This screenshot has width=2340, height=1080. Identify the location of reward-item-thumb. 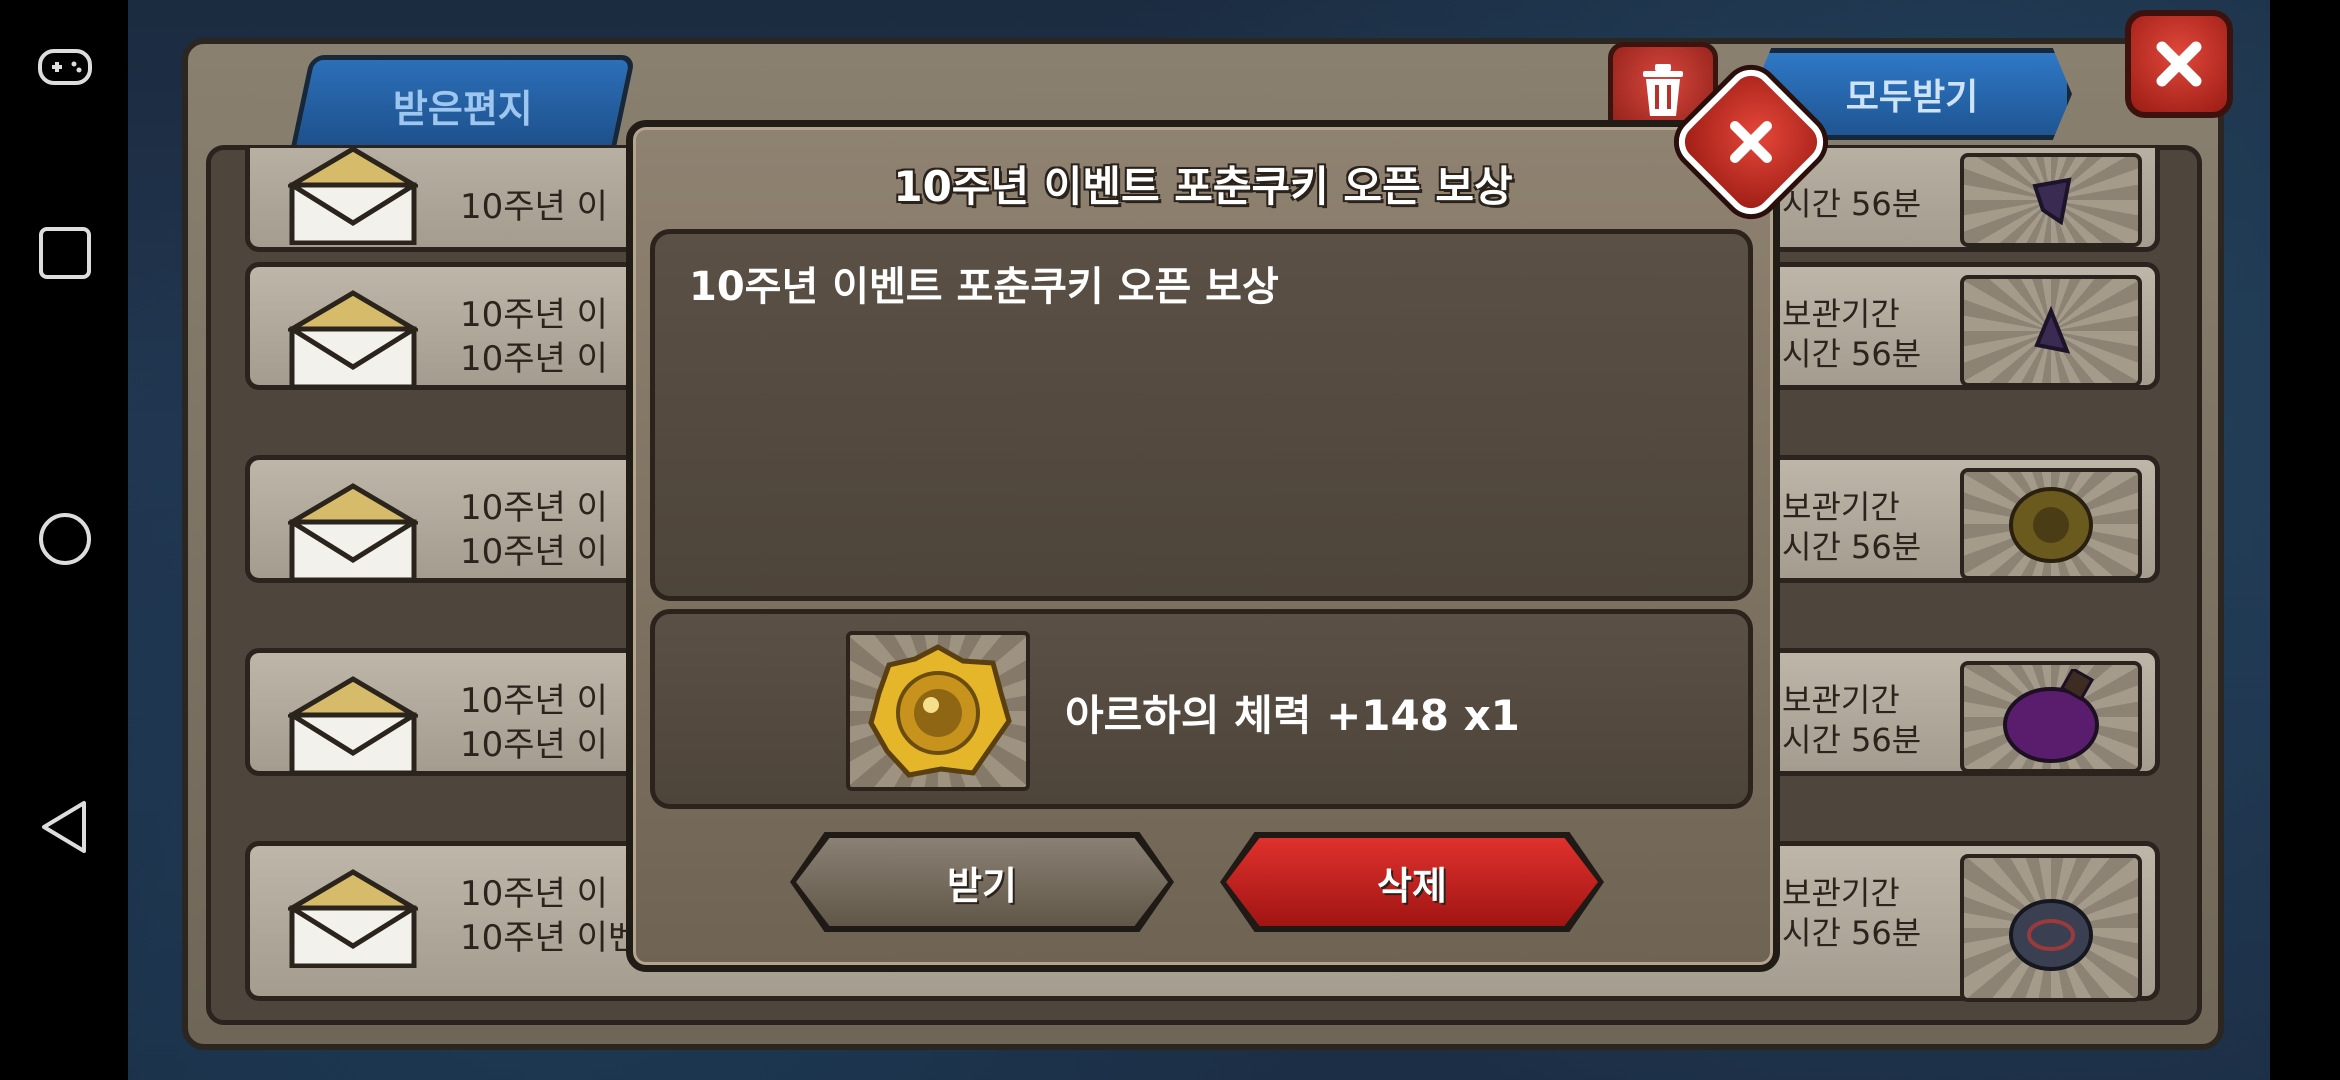
(938, 711).